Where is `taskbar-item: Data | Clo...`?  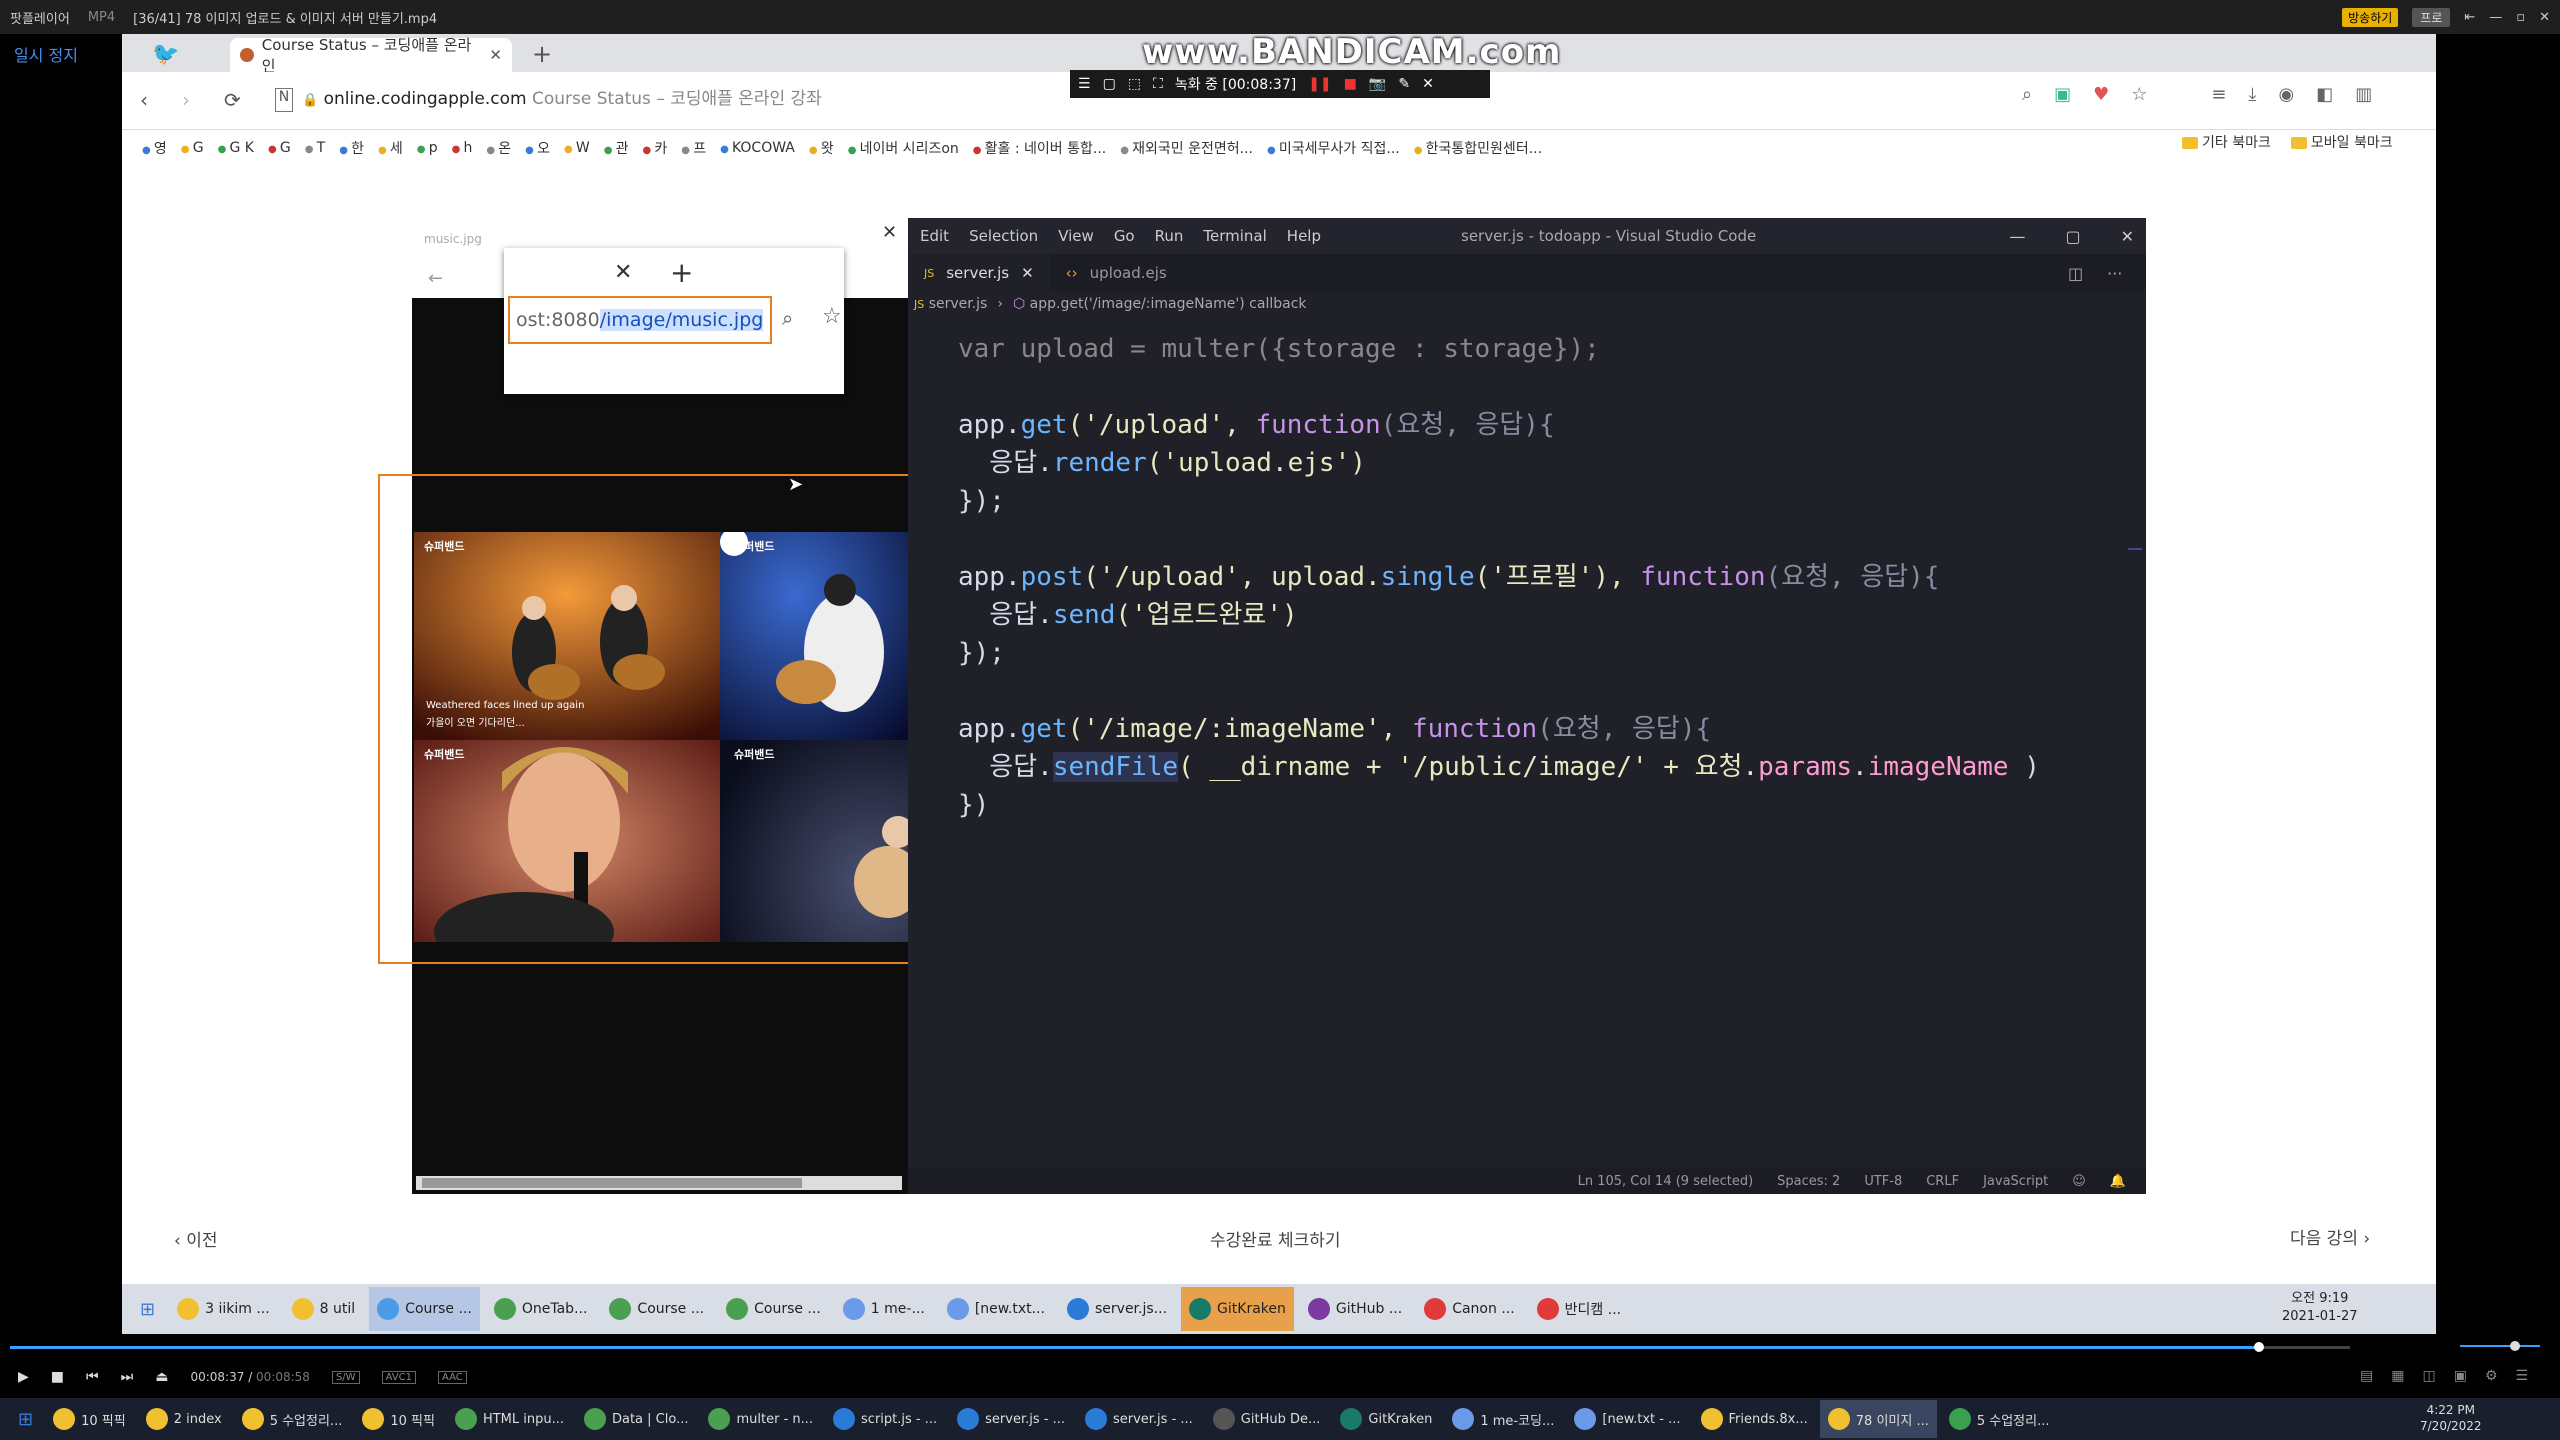
taskbar-item: Data | Clo... is located at coordinates (636, 1419).